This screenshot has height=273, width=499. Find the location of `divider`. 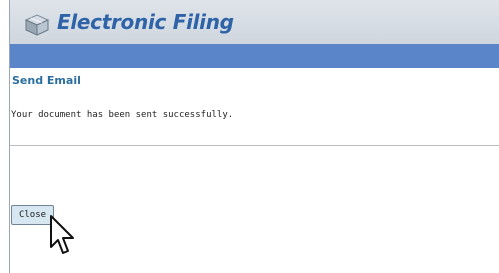

divider is located at coordinates (254, 145).